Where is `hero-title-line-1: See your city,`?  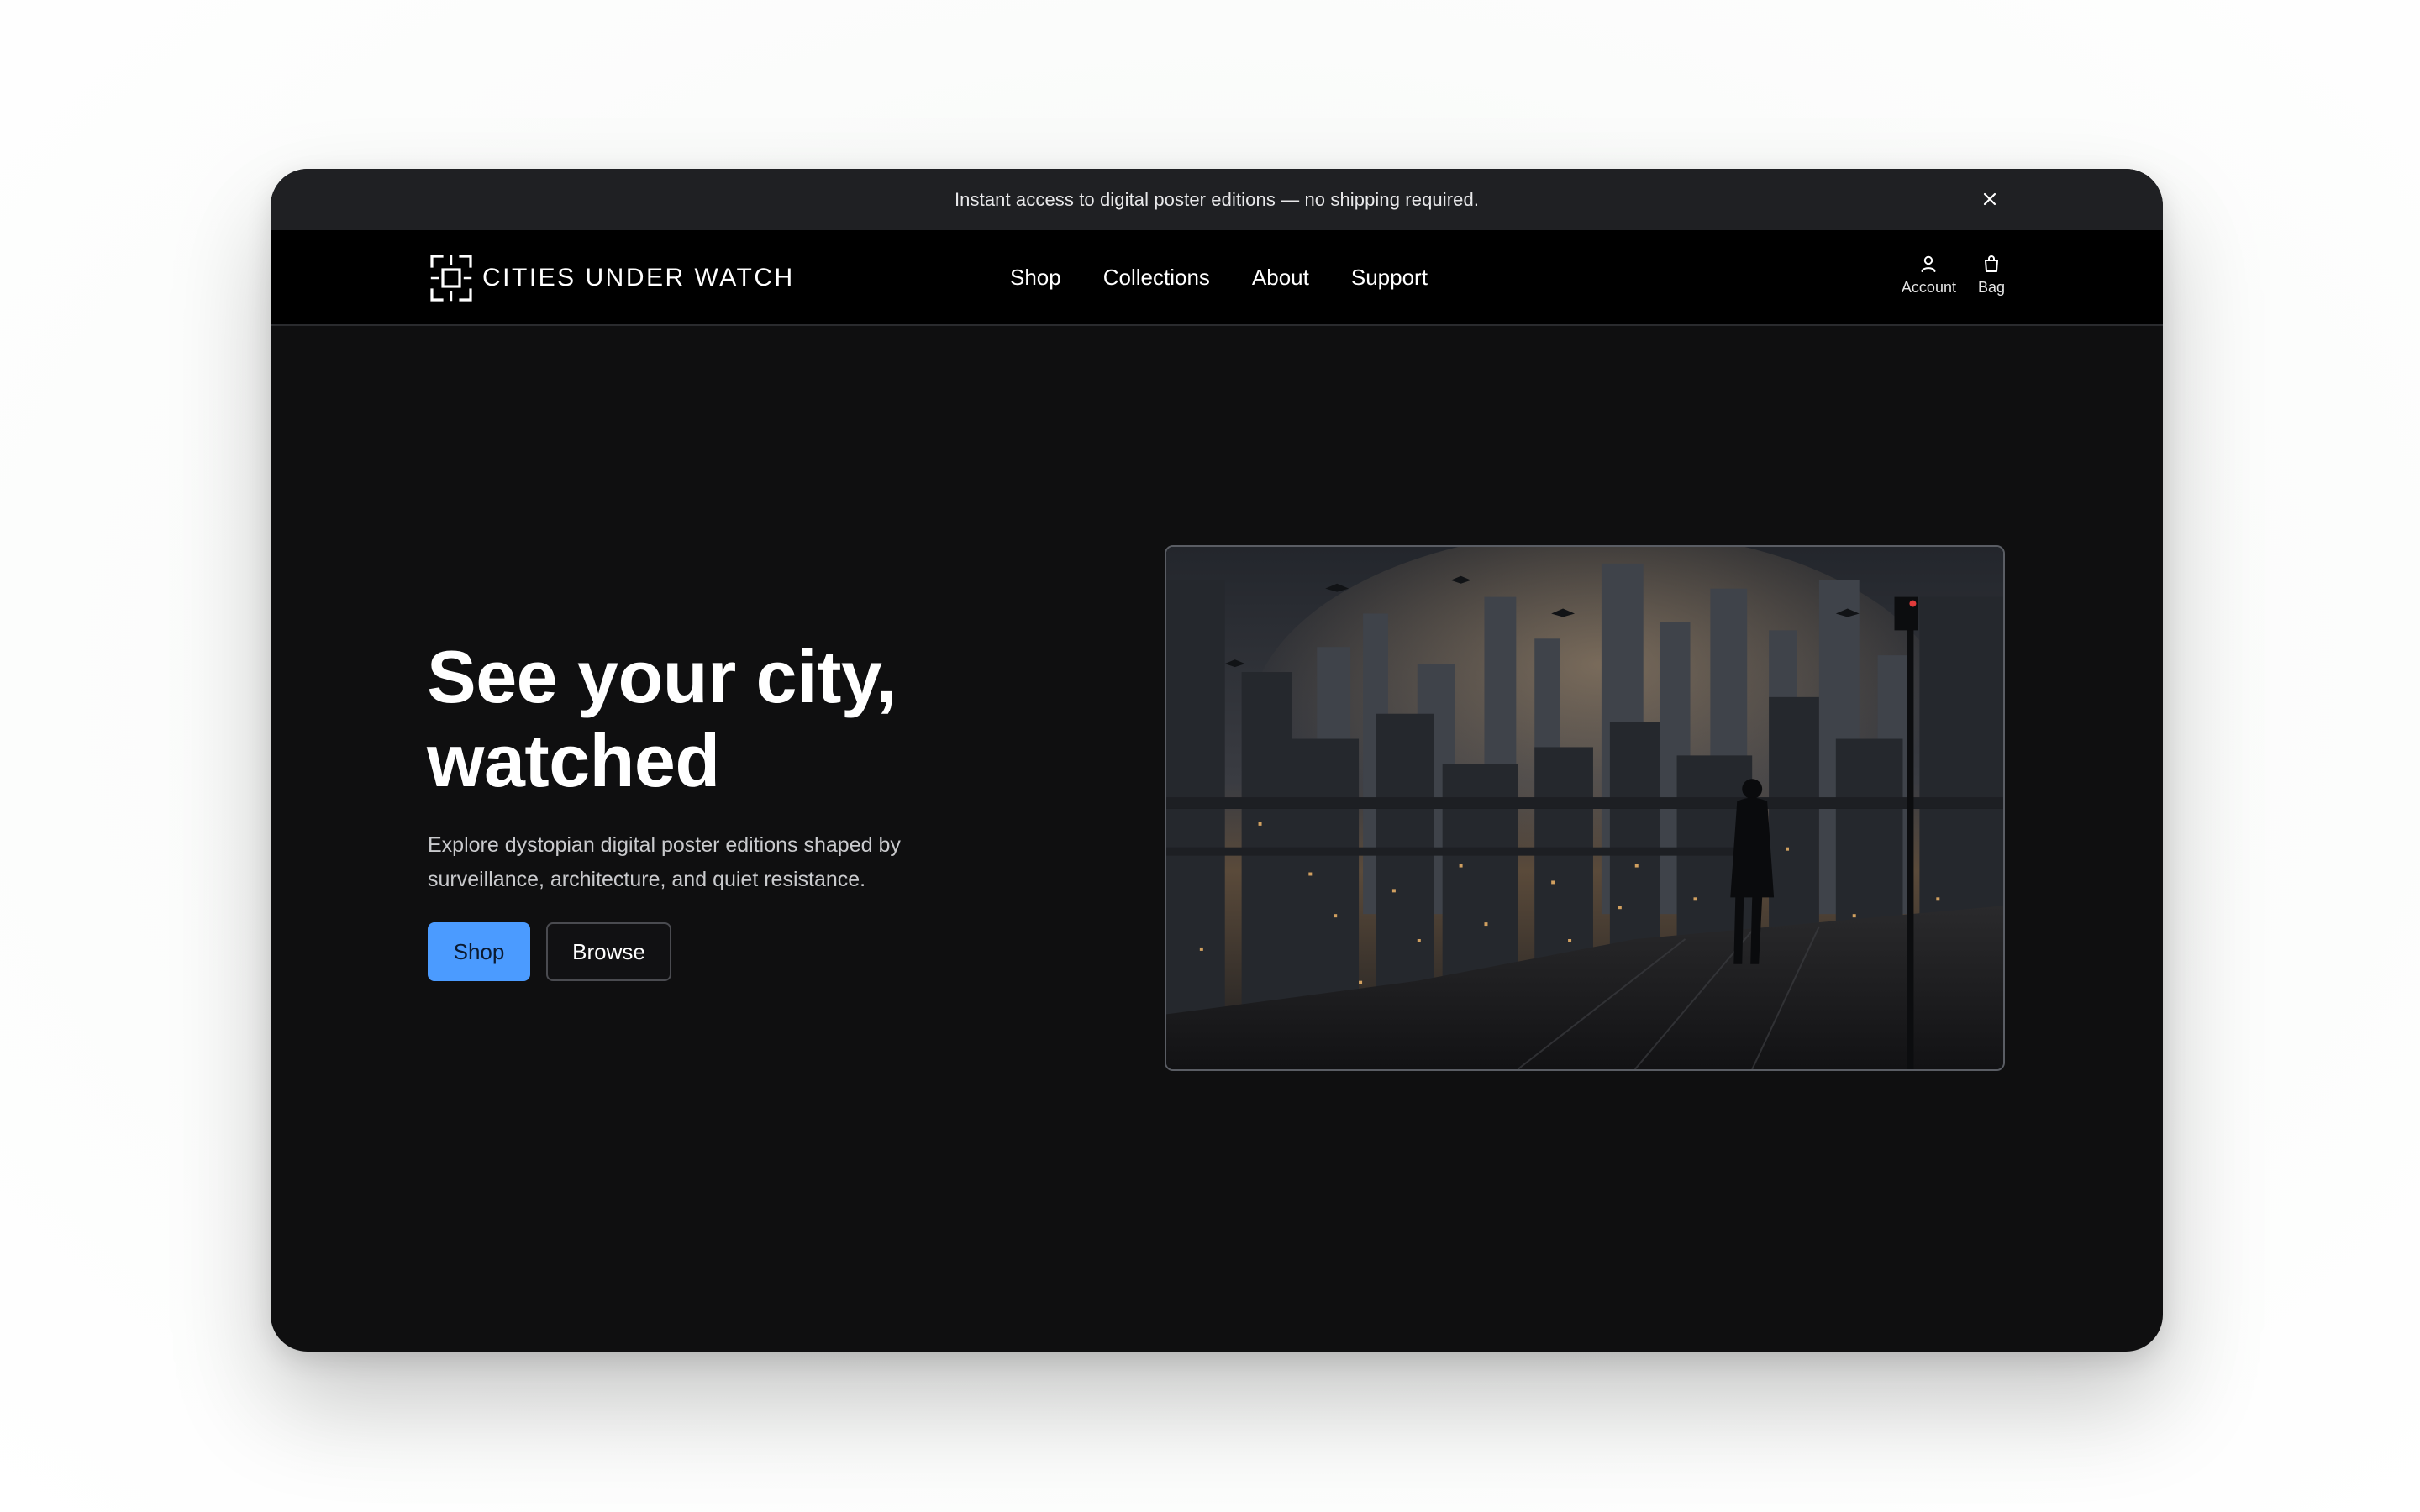
hero-title-line-1: See your city, is located at coordinates (662, 676).